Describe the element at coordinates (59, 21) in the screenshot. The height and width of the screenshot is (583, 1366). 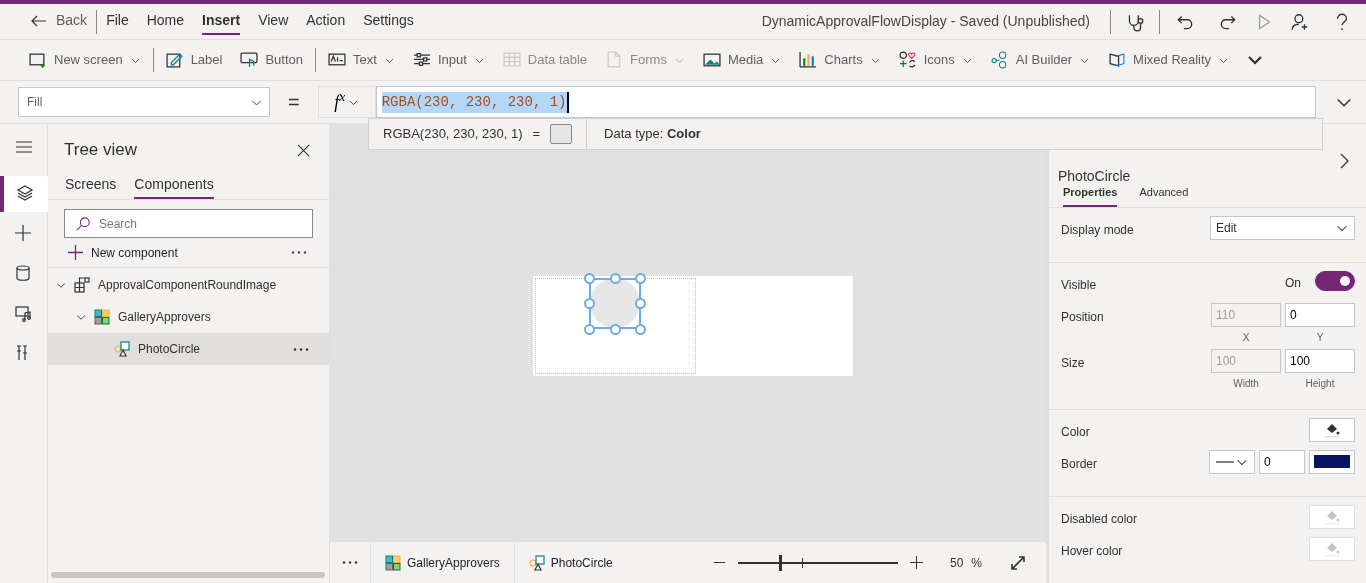
I see `back-button: Back` at that location.